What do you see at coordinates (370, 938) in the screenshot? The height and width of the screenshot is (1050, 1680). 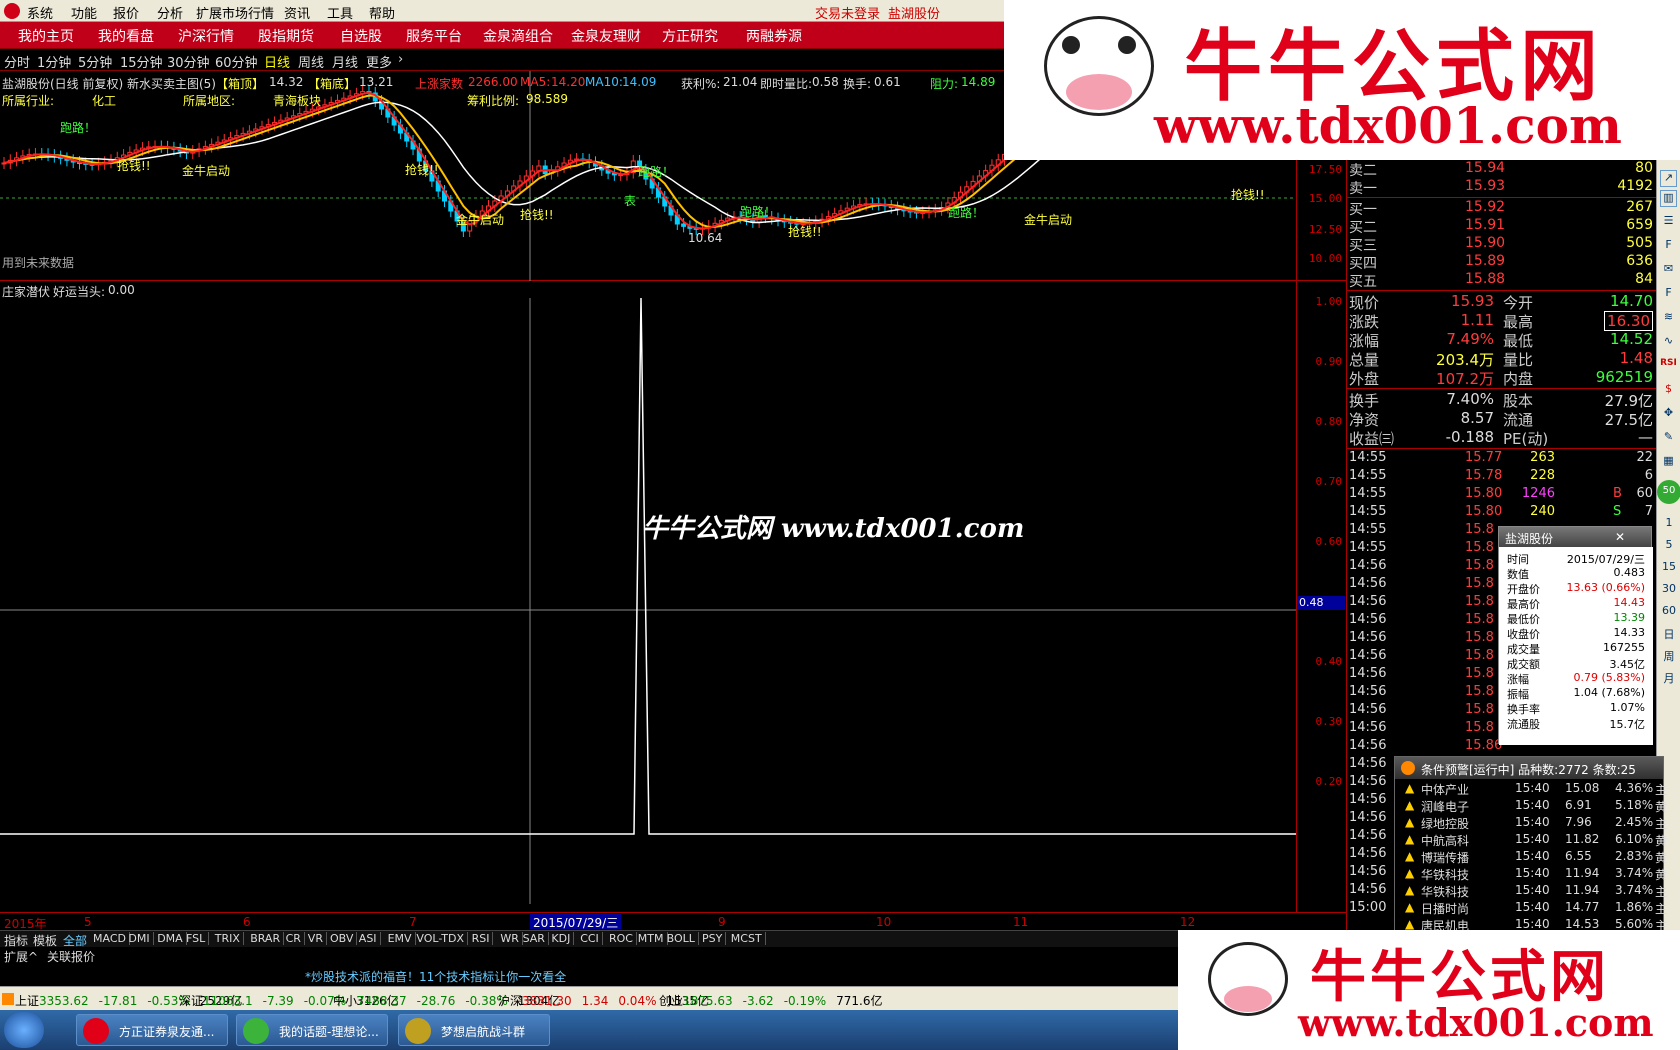 I see `tab-asi: ASI` at bounding box center [370, 938].